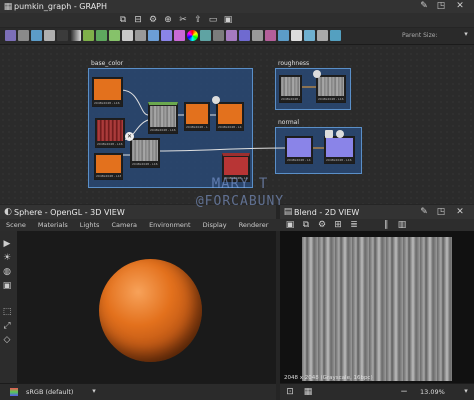  I want to click on node-orange-mid: 2048x2048 - L16, so click(197, 116).